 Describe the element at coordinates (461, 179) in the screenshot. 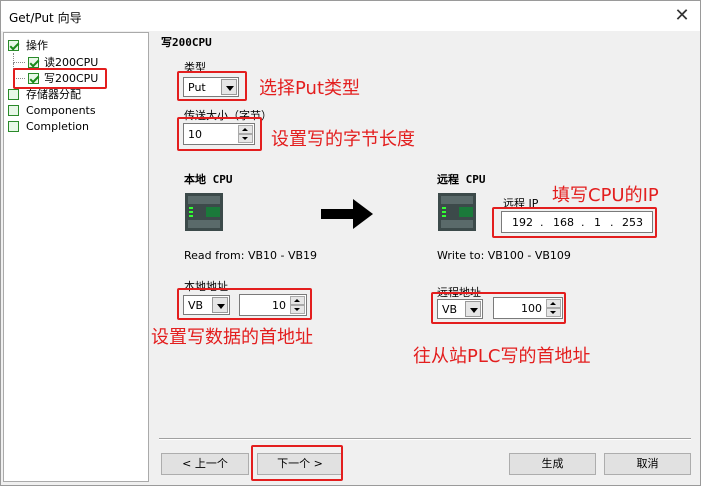

I see `remote-cpu-title: 远程 CPU` at that location.